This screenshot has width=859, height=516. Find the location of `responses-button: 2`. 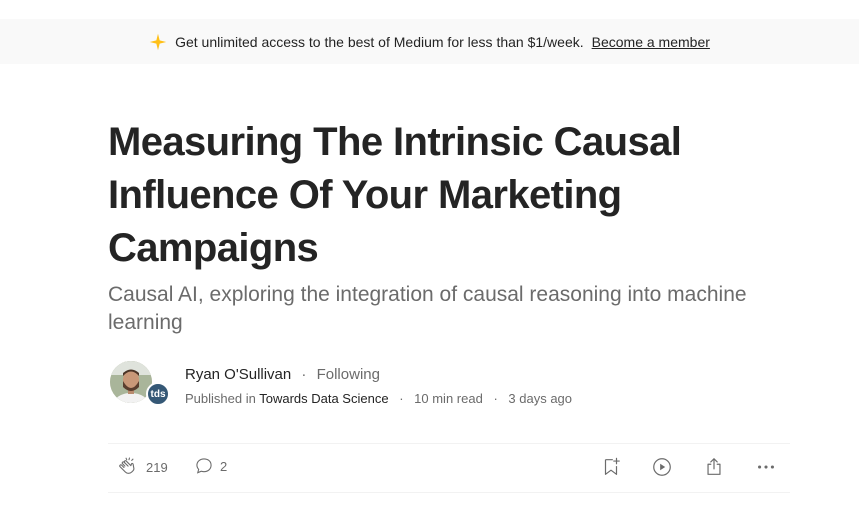

responses-button: 2 is located at coordinates (210, 466).